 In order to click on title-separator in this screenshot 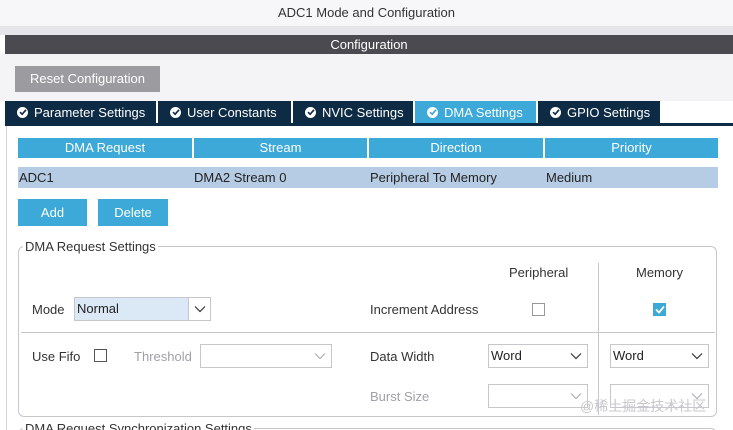, I will do `click(366, 31)`.